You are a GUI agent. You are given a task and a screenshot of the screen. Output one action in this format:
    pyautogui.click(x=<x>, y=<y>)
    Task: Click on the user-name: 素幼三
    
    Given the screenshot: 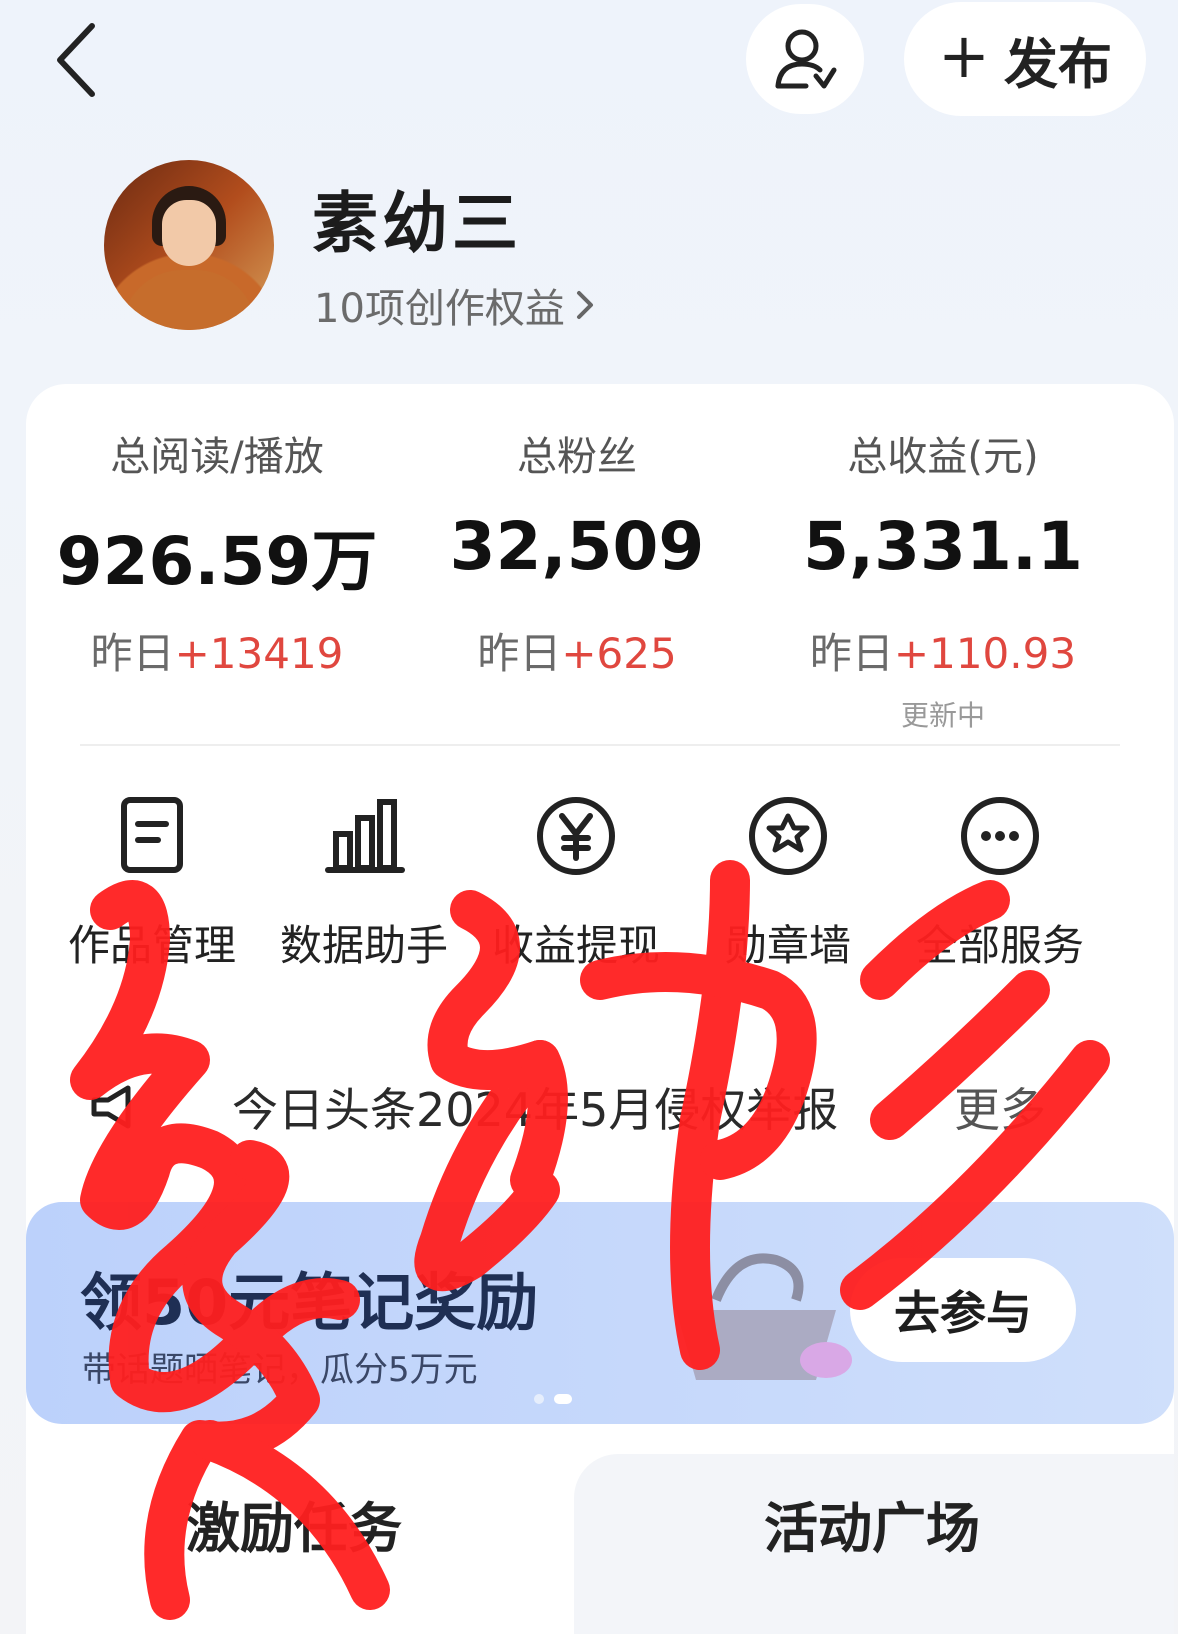 What is the action you would take?
    pyautogui.click(x=417, y=223)
    